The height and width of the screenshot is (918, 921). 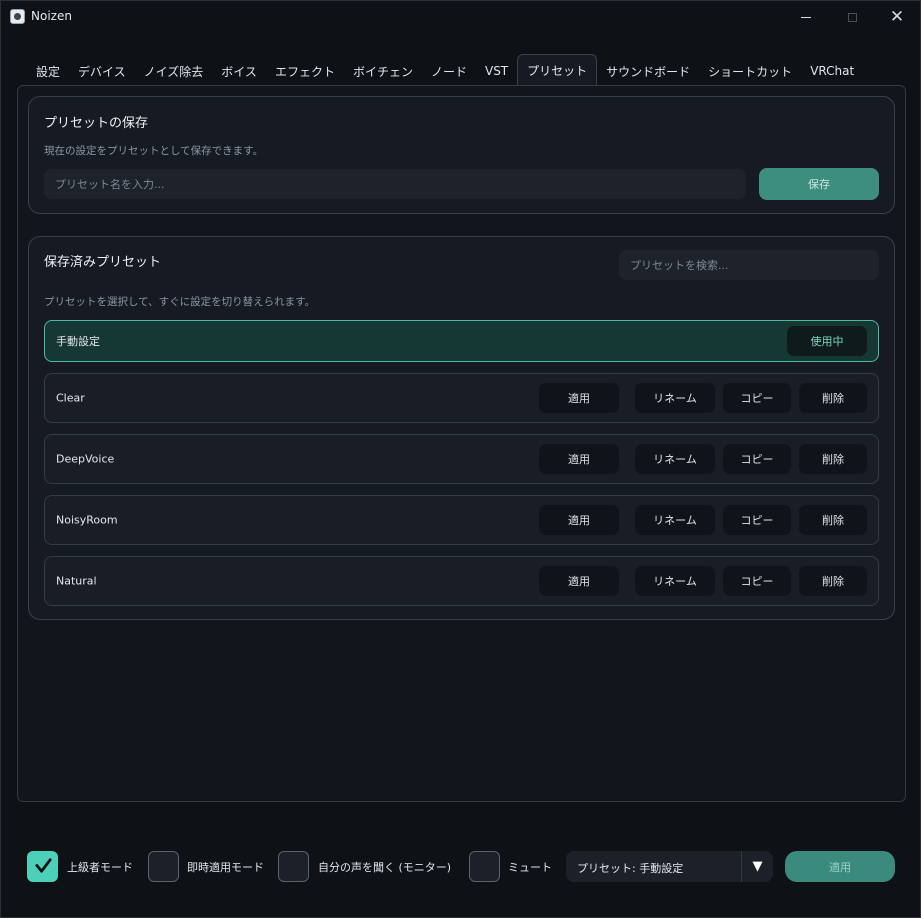 What do you see at coordinates (461, 581) in the screenshot?
I see `preset-row: Natural 適用 リネーム コピー 削除` at bounding box center [461, 581].